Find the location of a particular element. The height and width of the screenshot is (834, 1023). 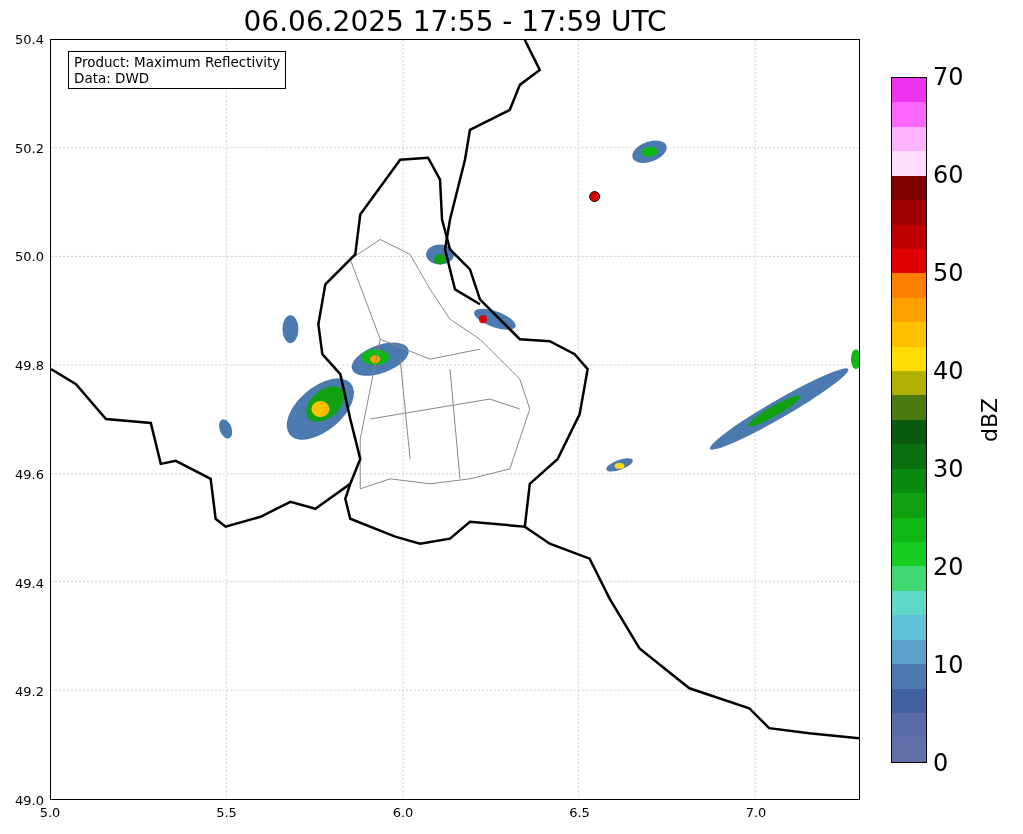

chart-title: 06.06.2025 17:55 - 17:59 UTC is located at coordinates (455, 21).